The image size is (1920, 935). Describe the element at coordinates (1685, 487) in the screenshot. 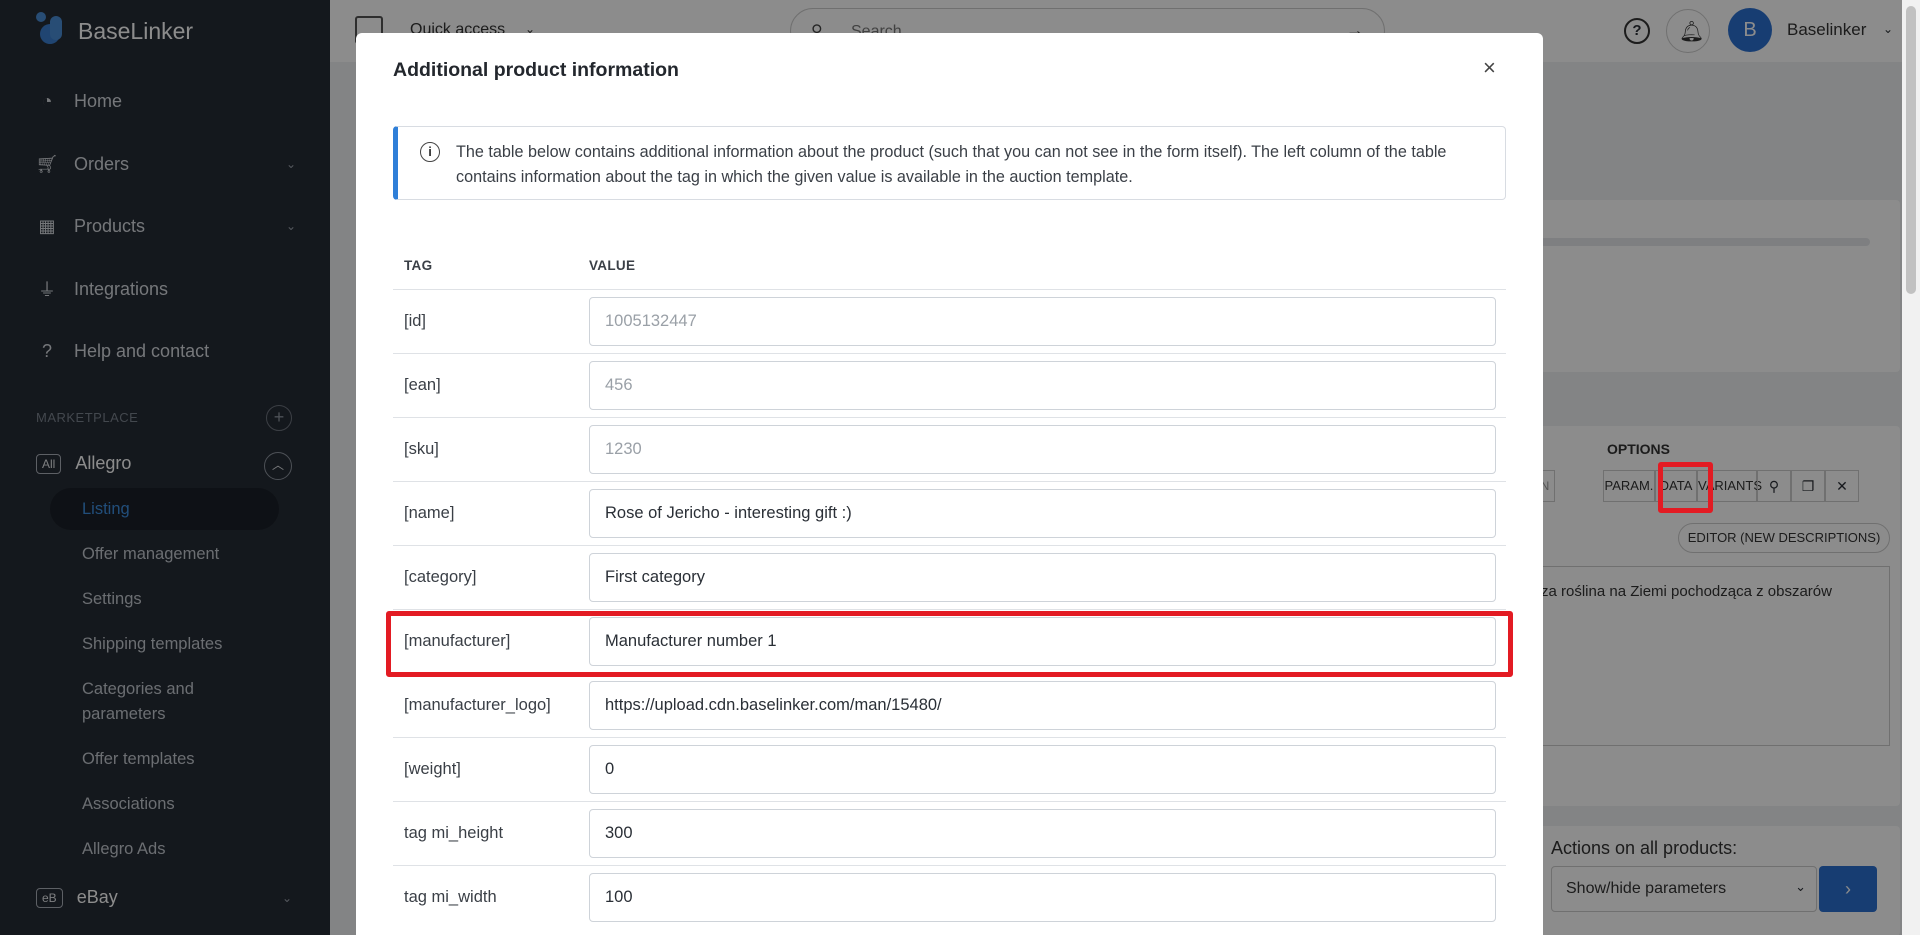

I see `data-button-highlight` at that location.